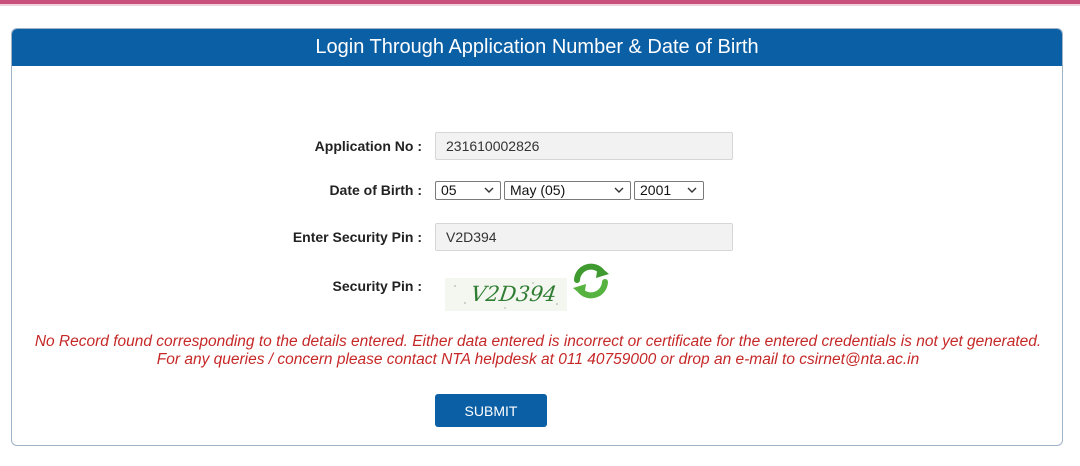 This screenshot has width=1080, height=466. I want to click on top-accent-shadow, so click(540, 5).